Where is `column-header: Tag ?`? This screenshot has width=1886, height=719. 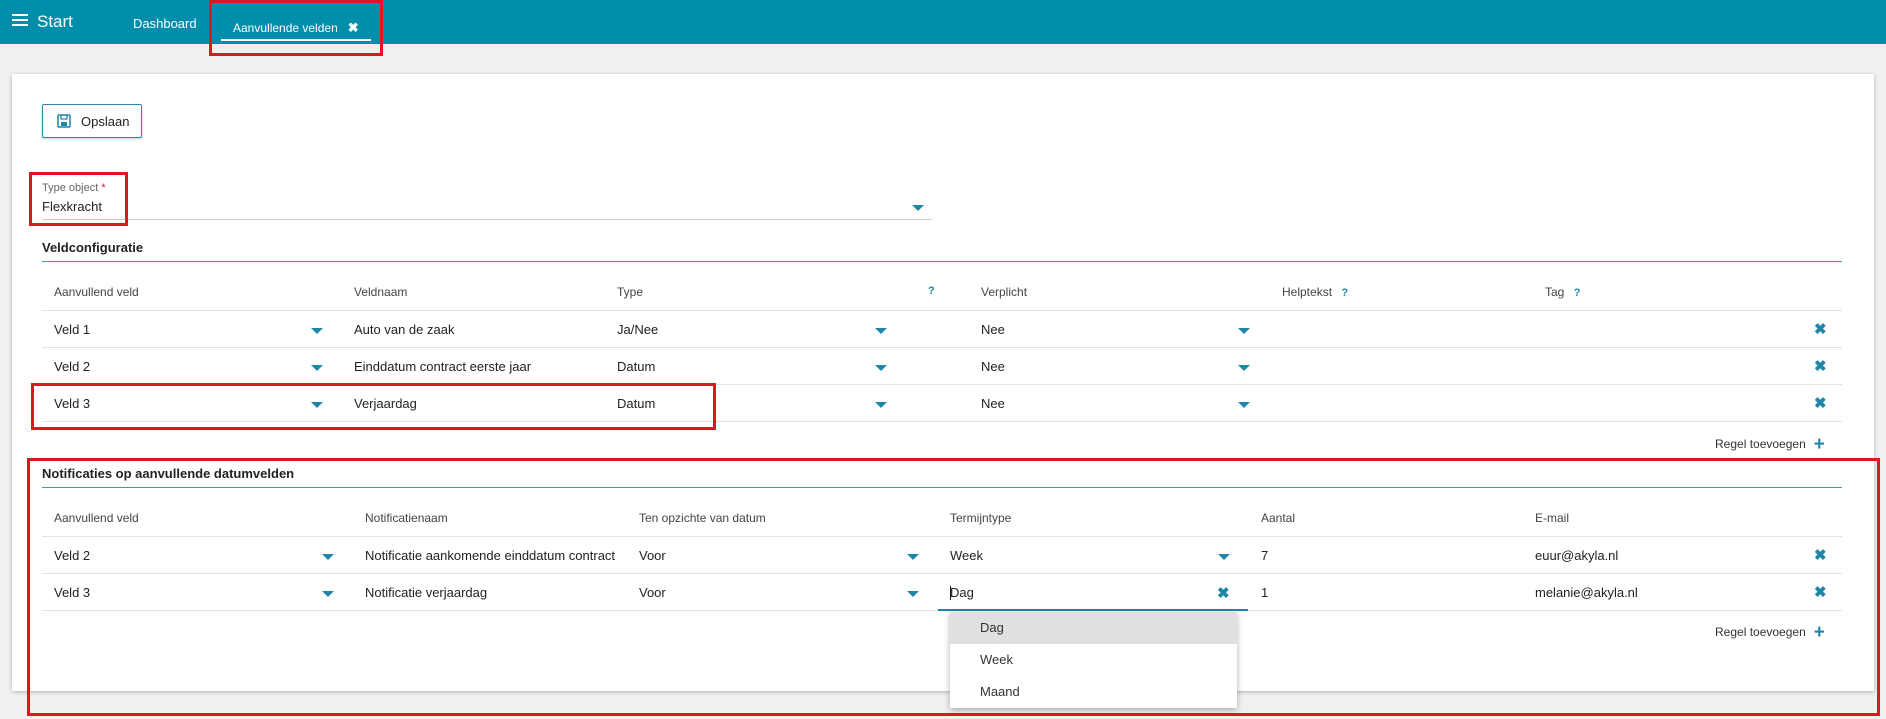
column-header: Tag ? is located at coordinates (1562, 292).